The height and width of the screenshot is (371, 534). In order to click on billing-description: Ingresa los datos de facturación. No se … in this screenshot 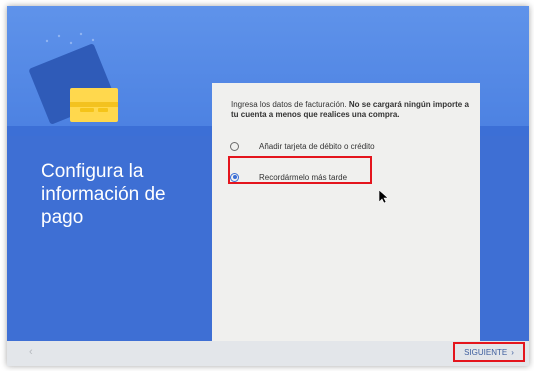, I will do `click(351, 110)`.